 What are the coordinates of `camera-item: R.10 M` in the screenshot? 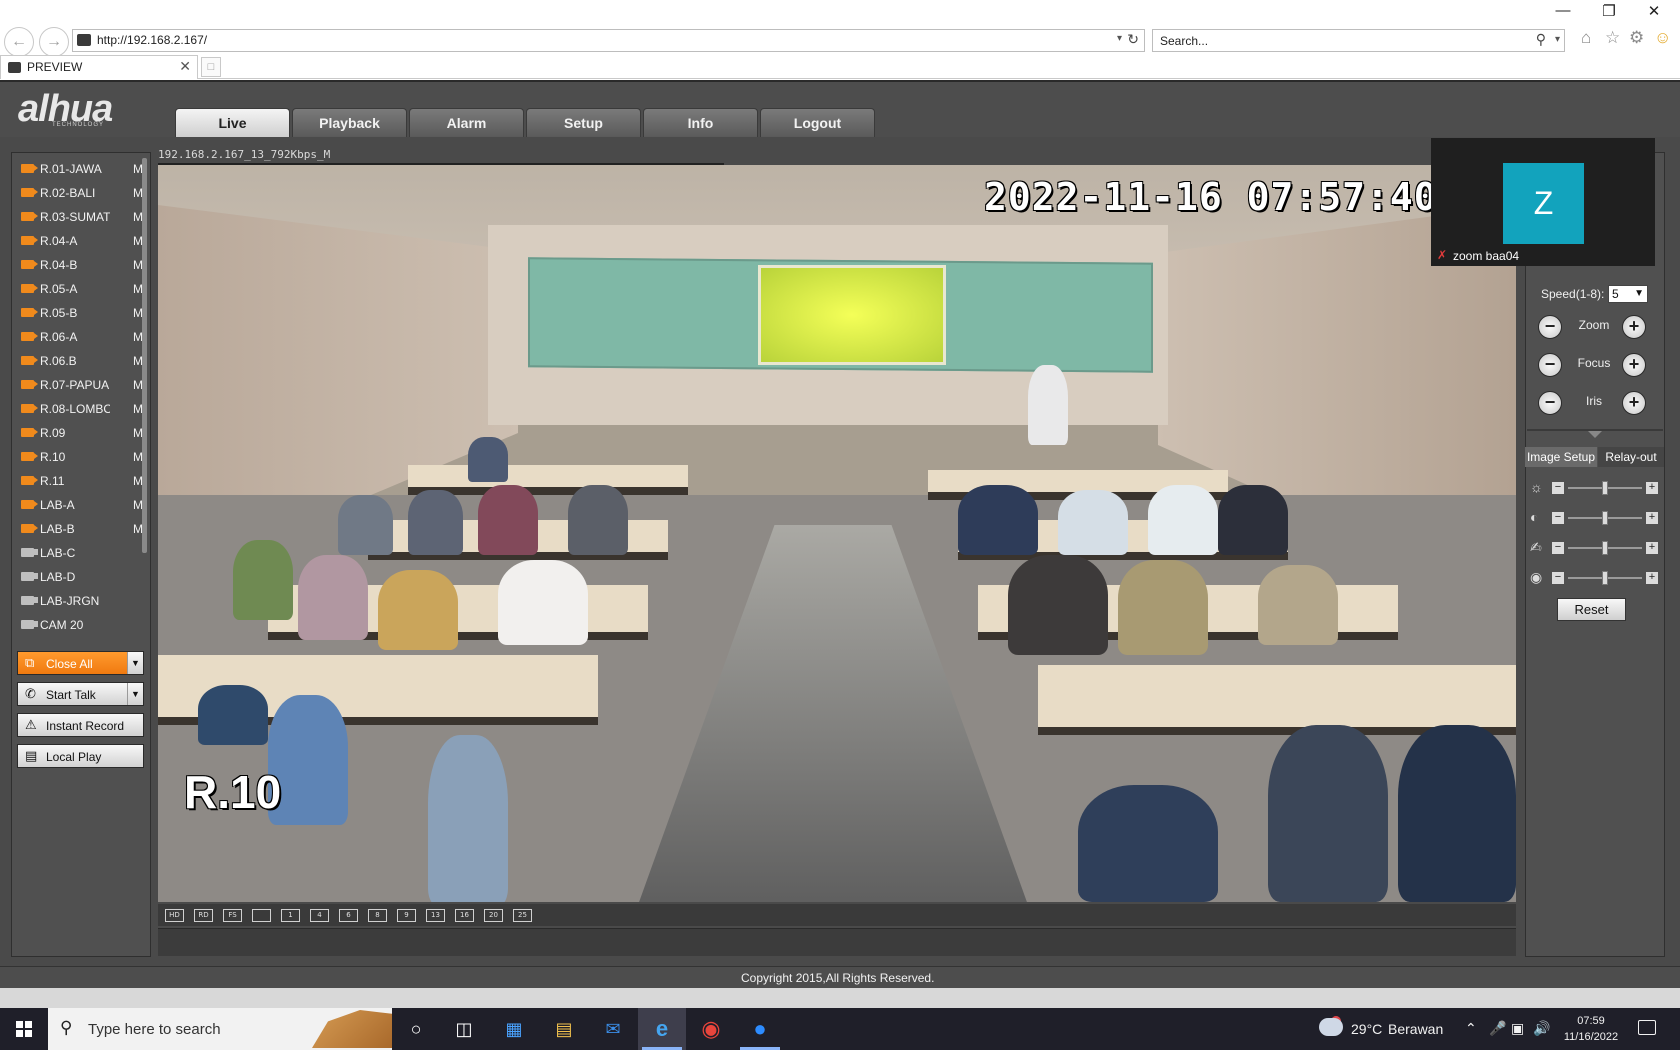 It's located at (82, 457).